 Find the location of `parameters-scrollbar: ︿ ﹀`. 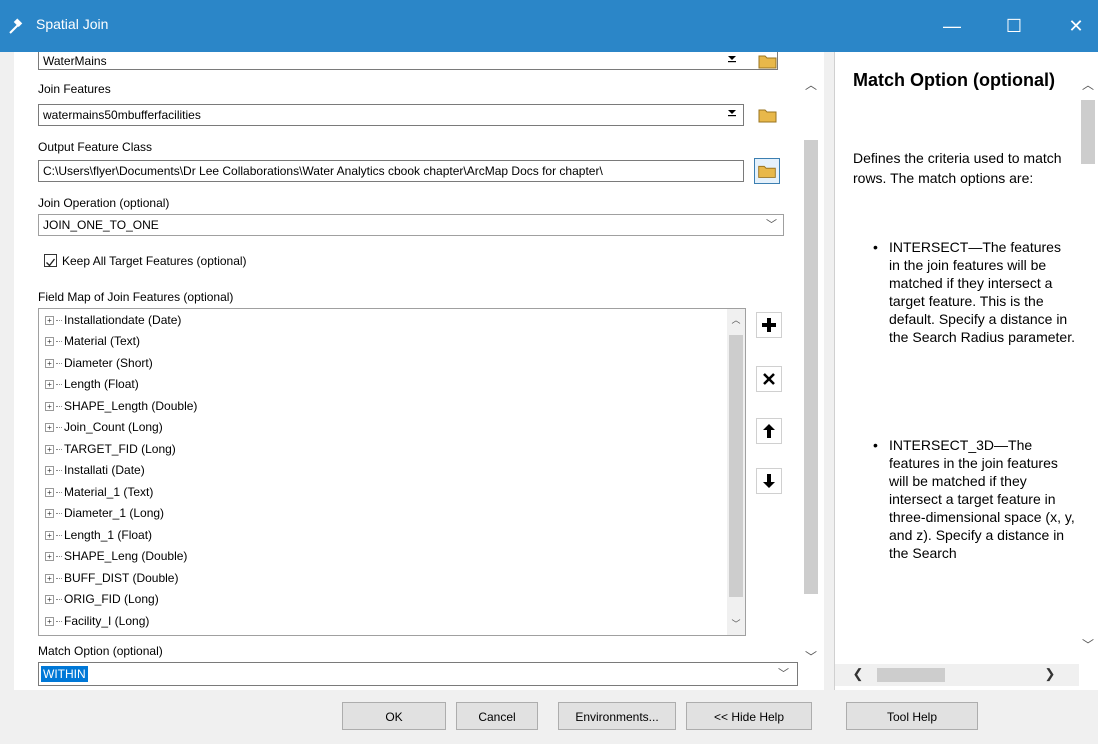

parameters-scrollbar: ︿ ﹀ is located at coordinates (811, 367).